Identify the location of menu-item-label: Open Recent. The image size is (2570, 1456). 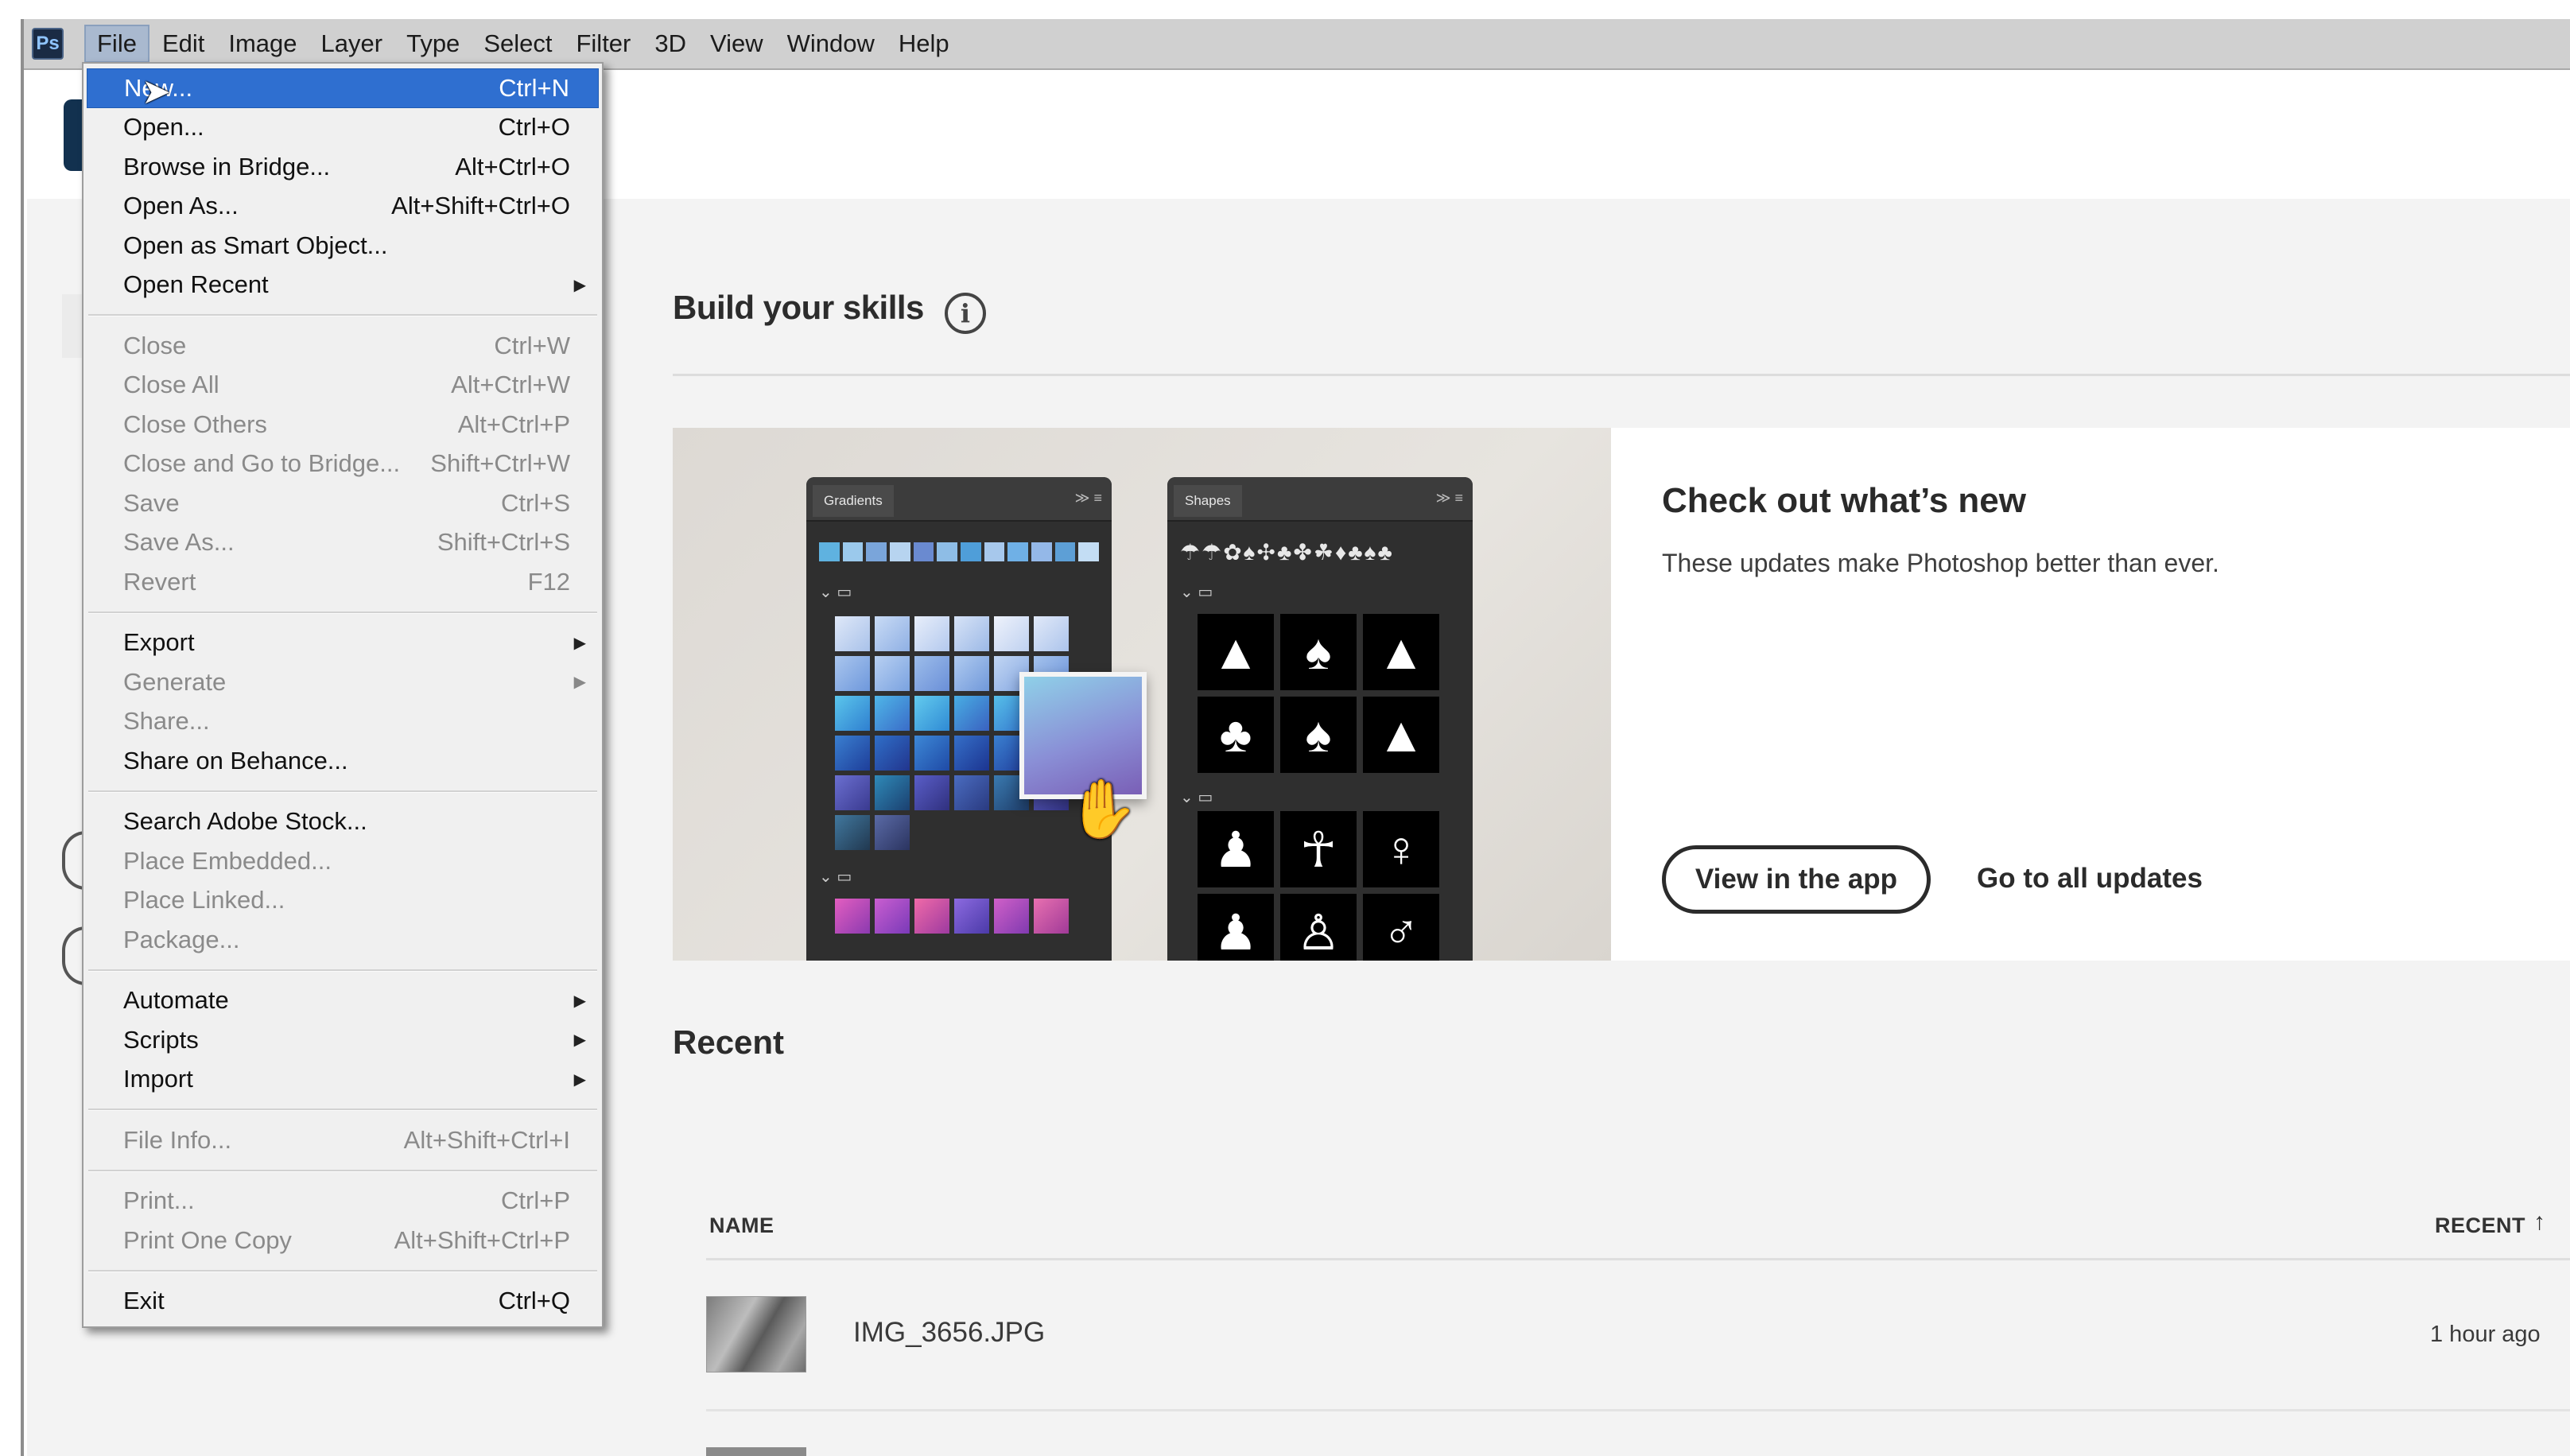
(196, 284).